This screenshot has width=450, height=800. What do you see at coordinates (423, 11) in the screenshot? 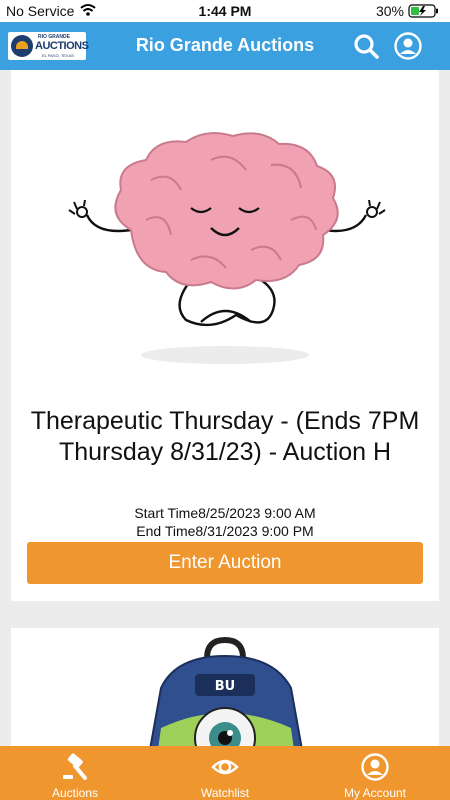
I see `battery-icon` at bounding box center [423, 11].